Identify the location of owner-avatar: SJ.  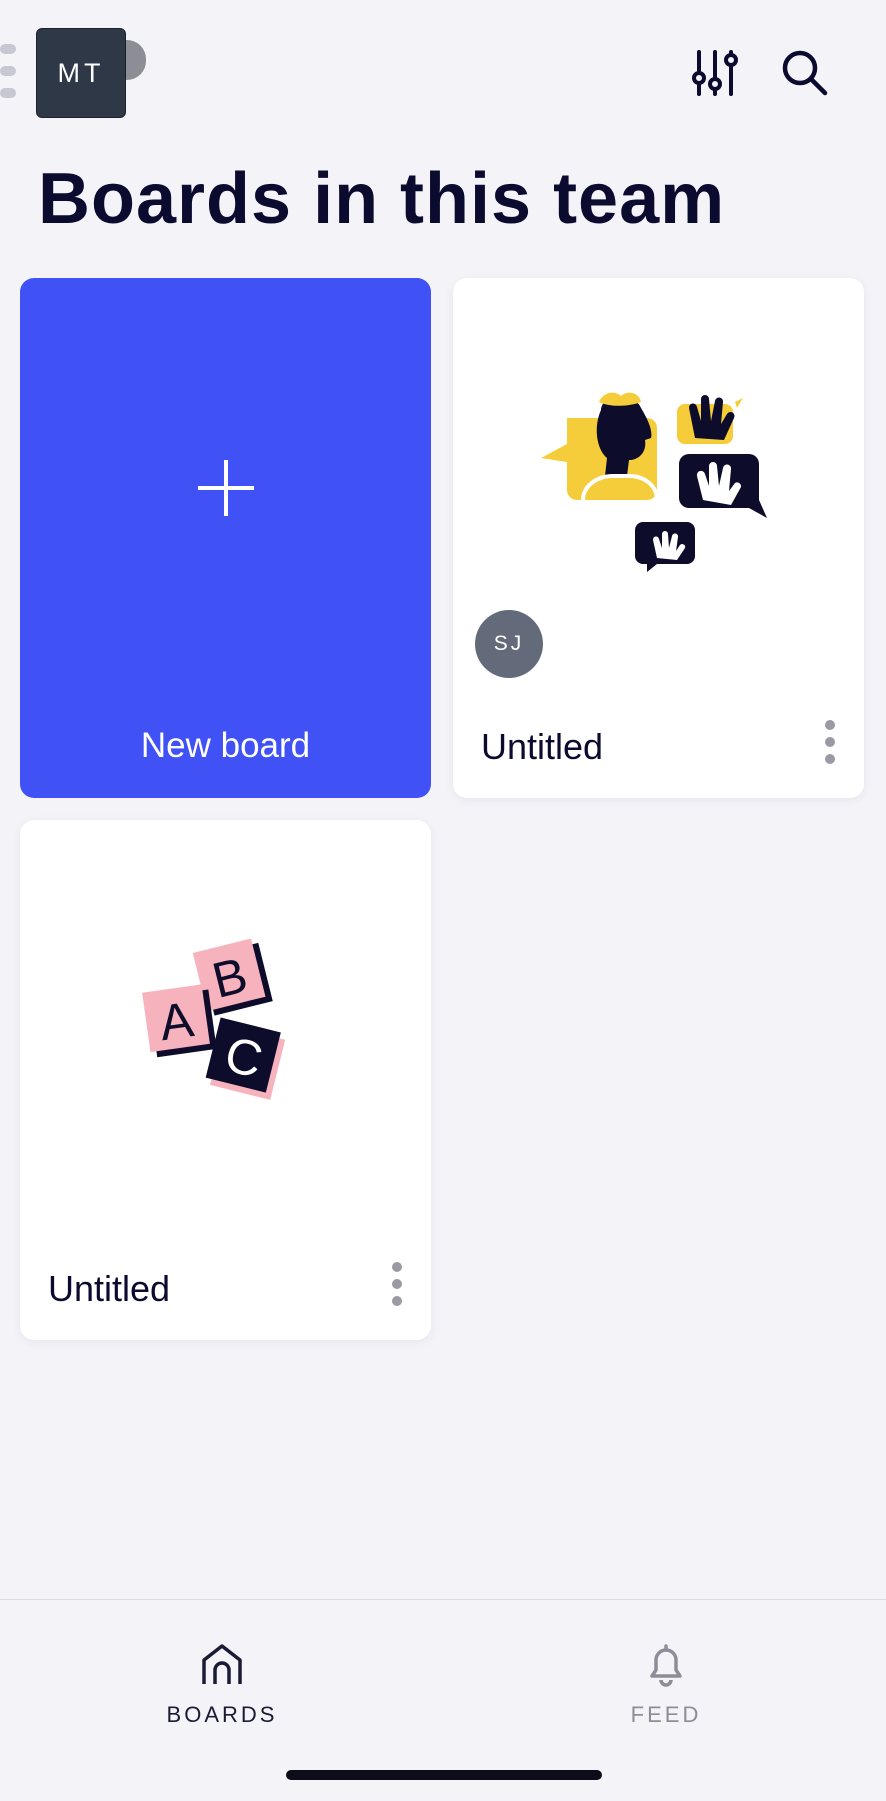
(509, 644).